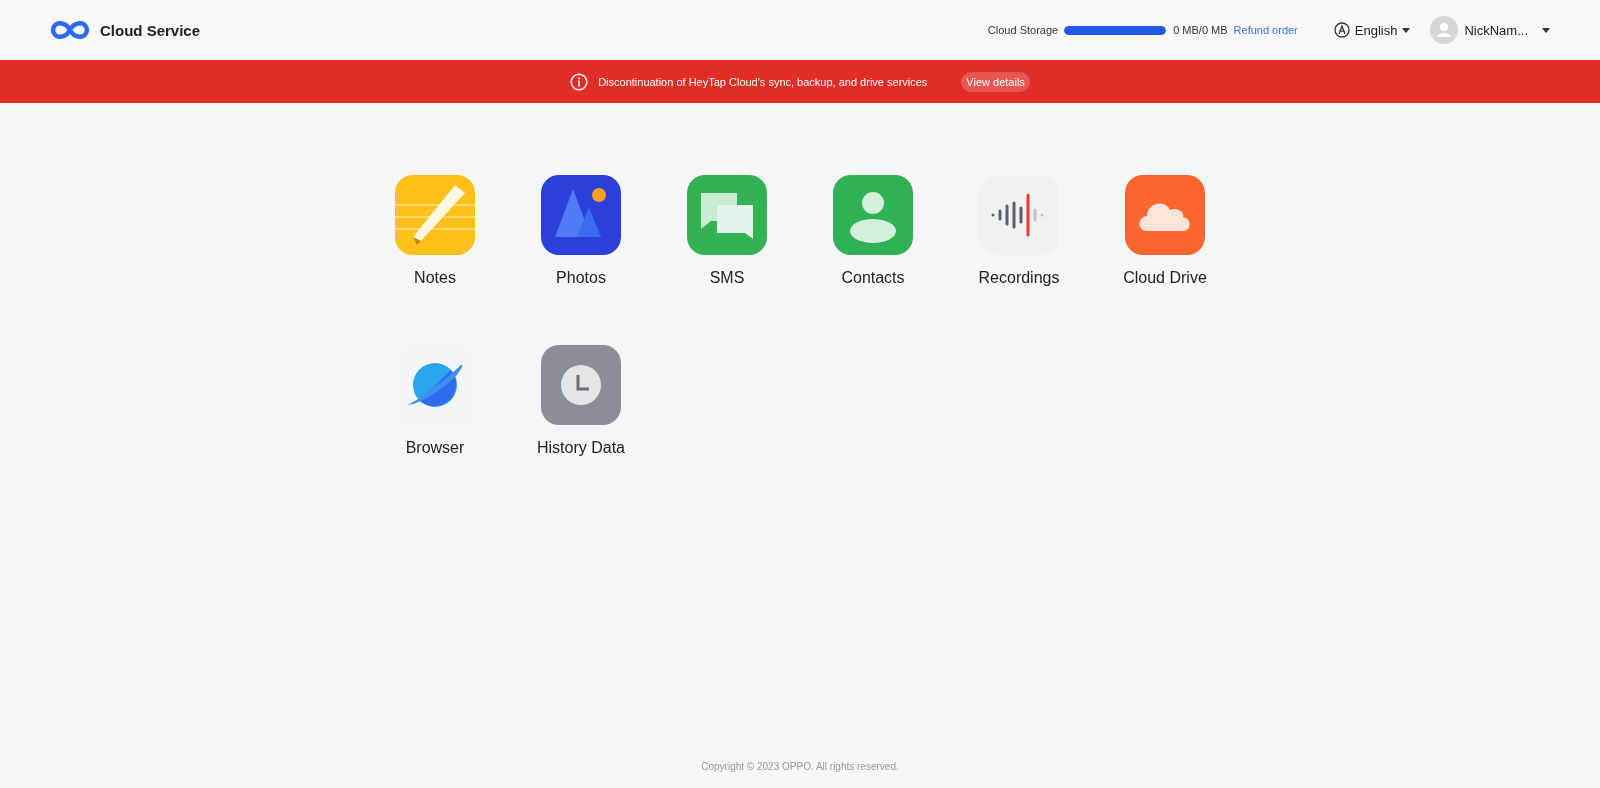 The width and height of the screenshot is (1600, 788). I want to click on sound-wave-icon, so click(1019, 215).